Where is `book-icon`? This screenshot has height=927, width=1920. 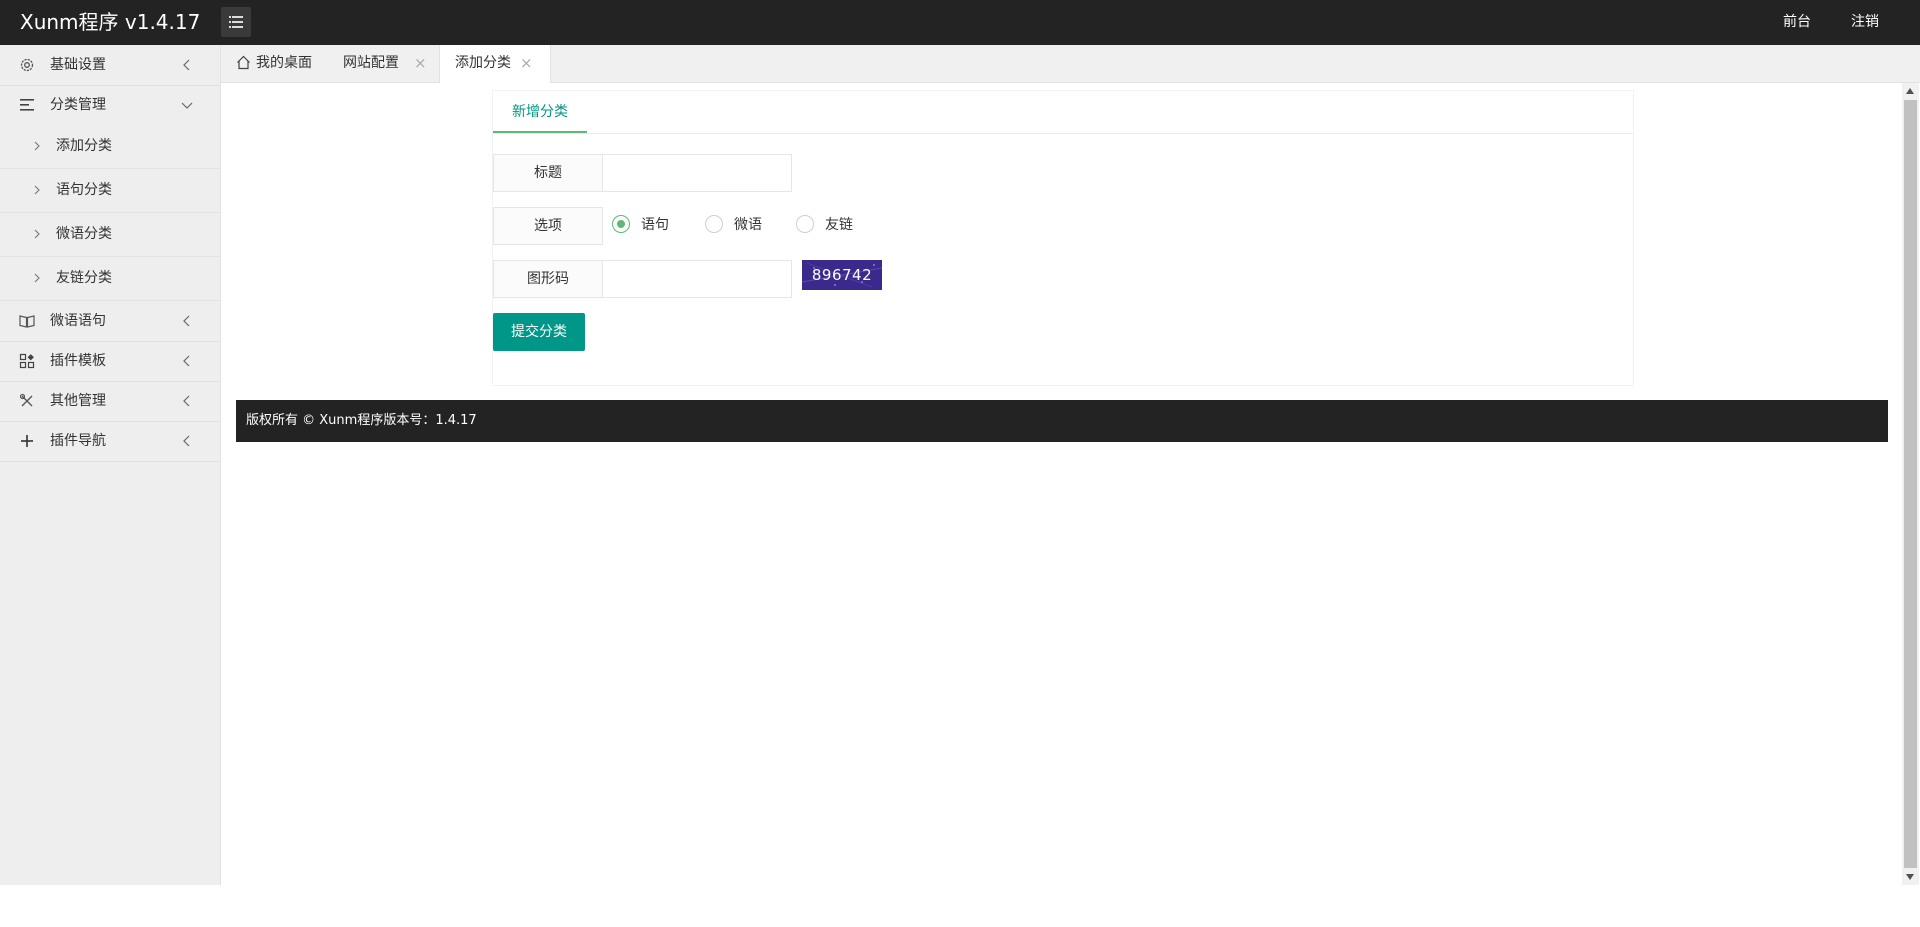 book-icon is located at coordinates (27, 321).